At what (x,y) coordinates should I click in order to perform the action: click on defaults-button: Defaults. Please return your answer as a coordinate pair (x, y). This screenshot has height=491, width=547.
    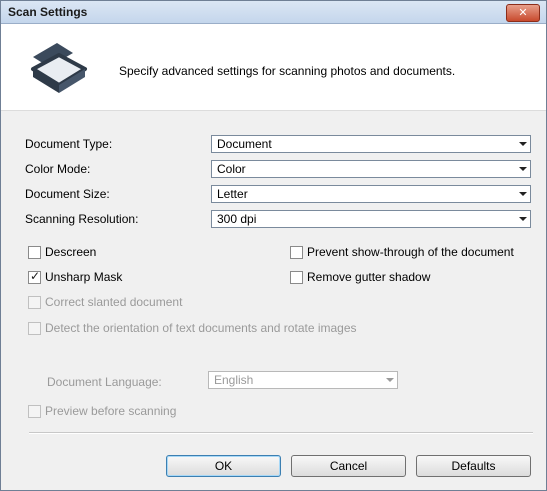
    Looking at the image, I should click on (473, 466).